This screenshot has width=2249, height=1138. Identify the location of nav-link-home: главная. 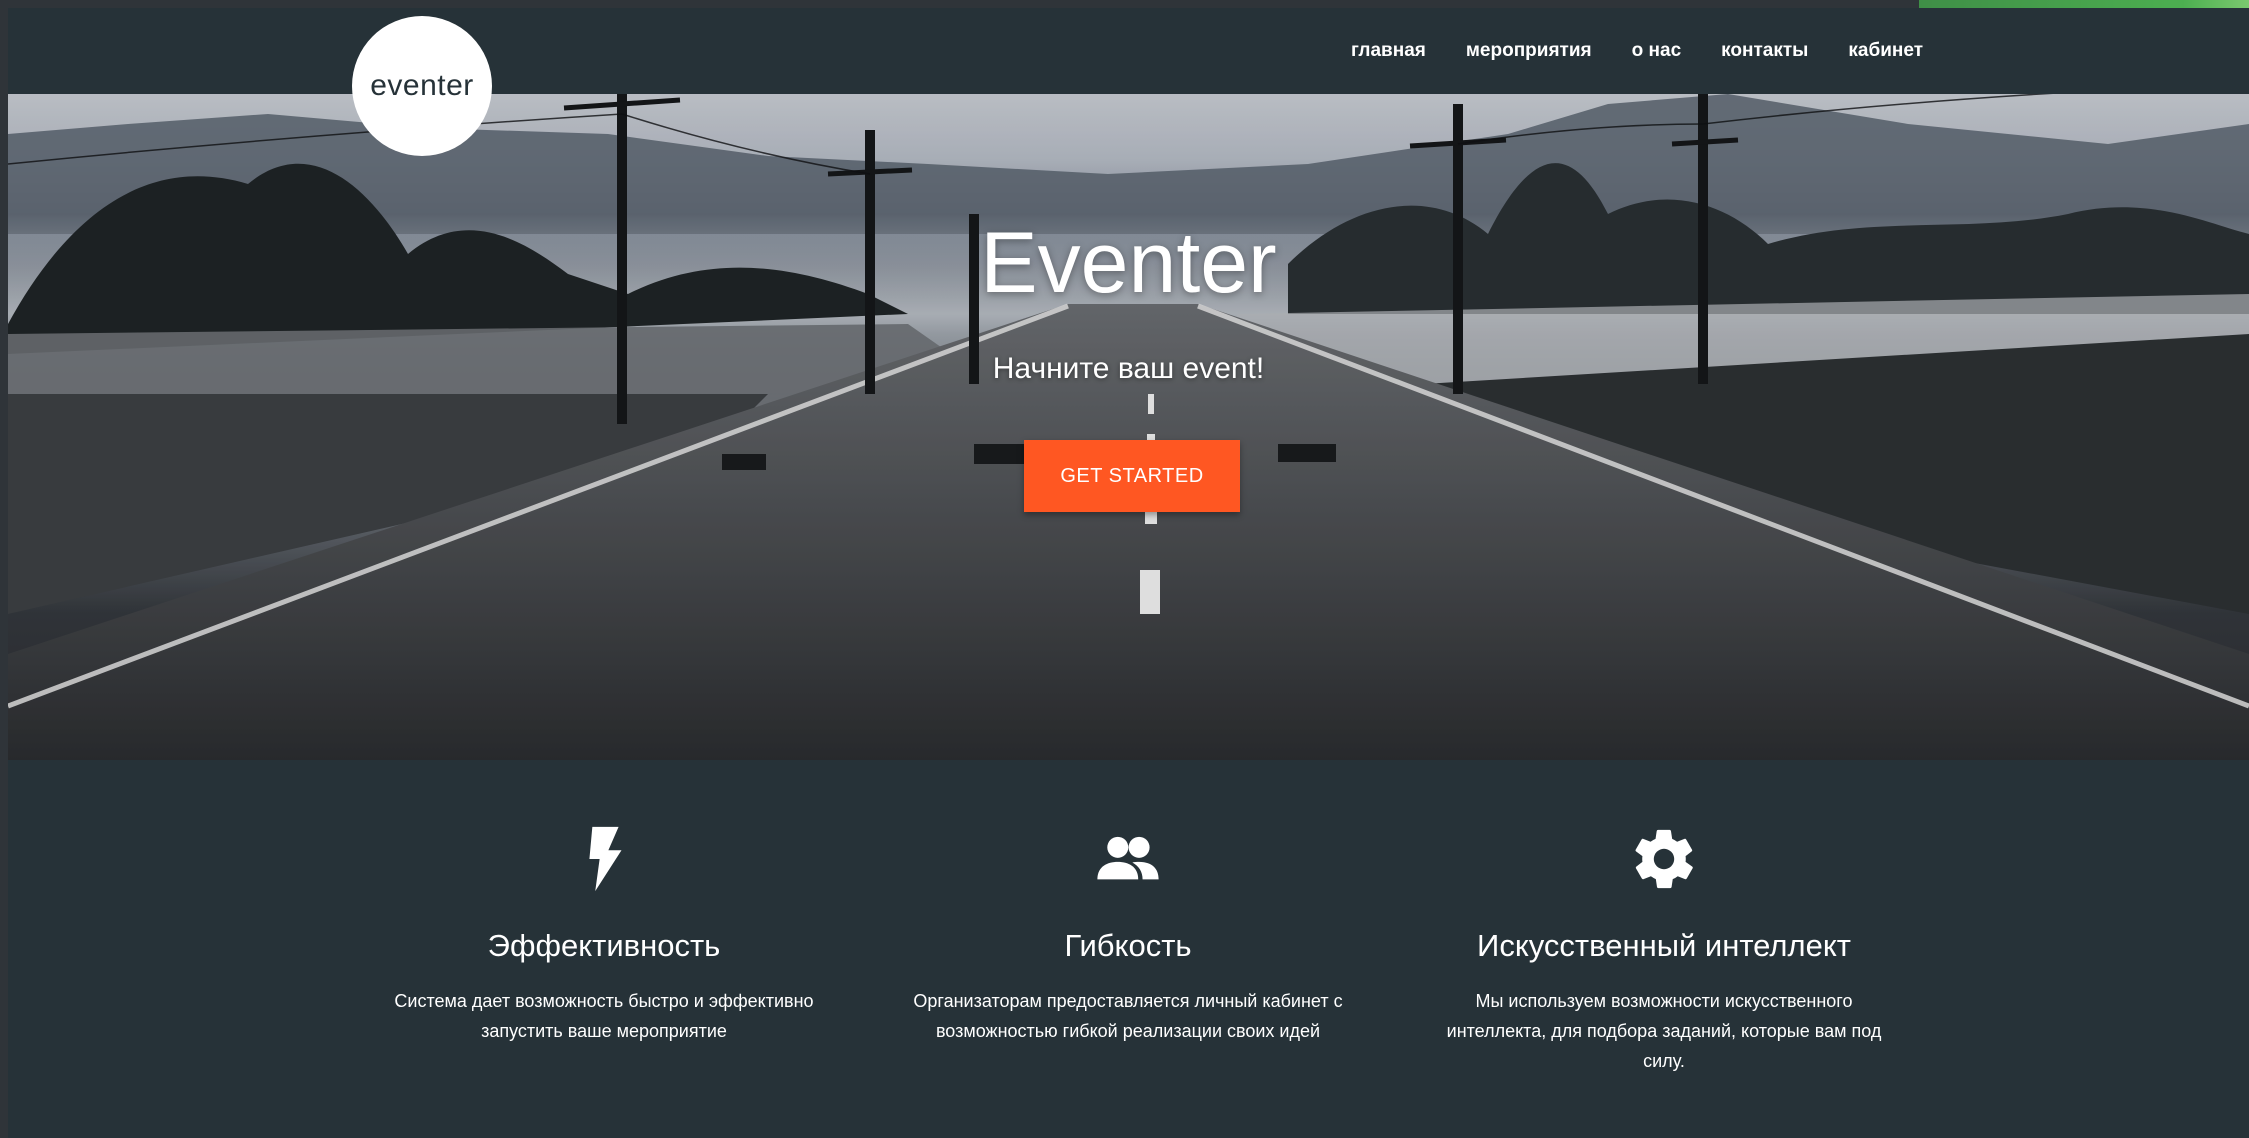
(1388, 51).